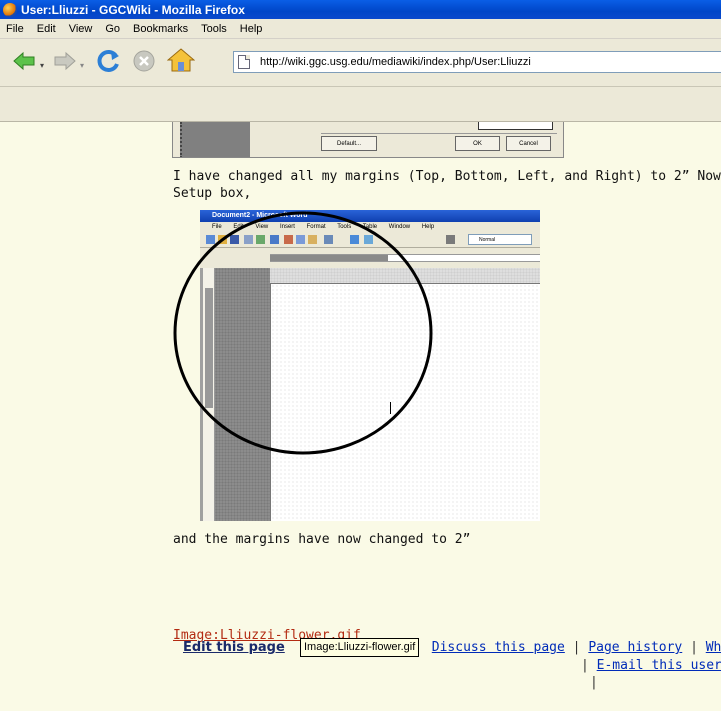  Describe the element at coordinates (360, 91) in the screenshot. I see `toolbar-spacer` at that location.